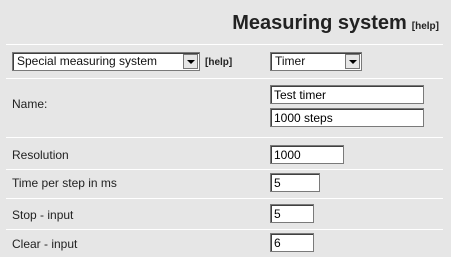 Image resolution: width=451 pixels, height=257 pixels. I want to click on name-input, so click(347, 94).